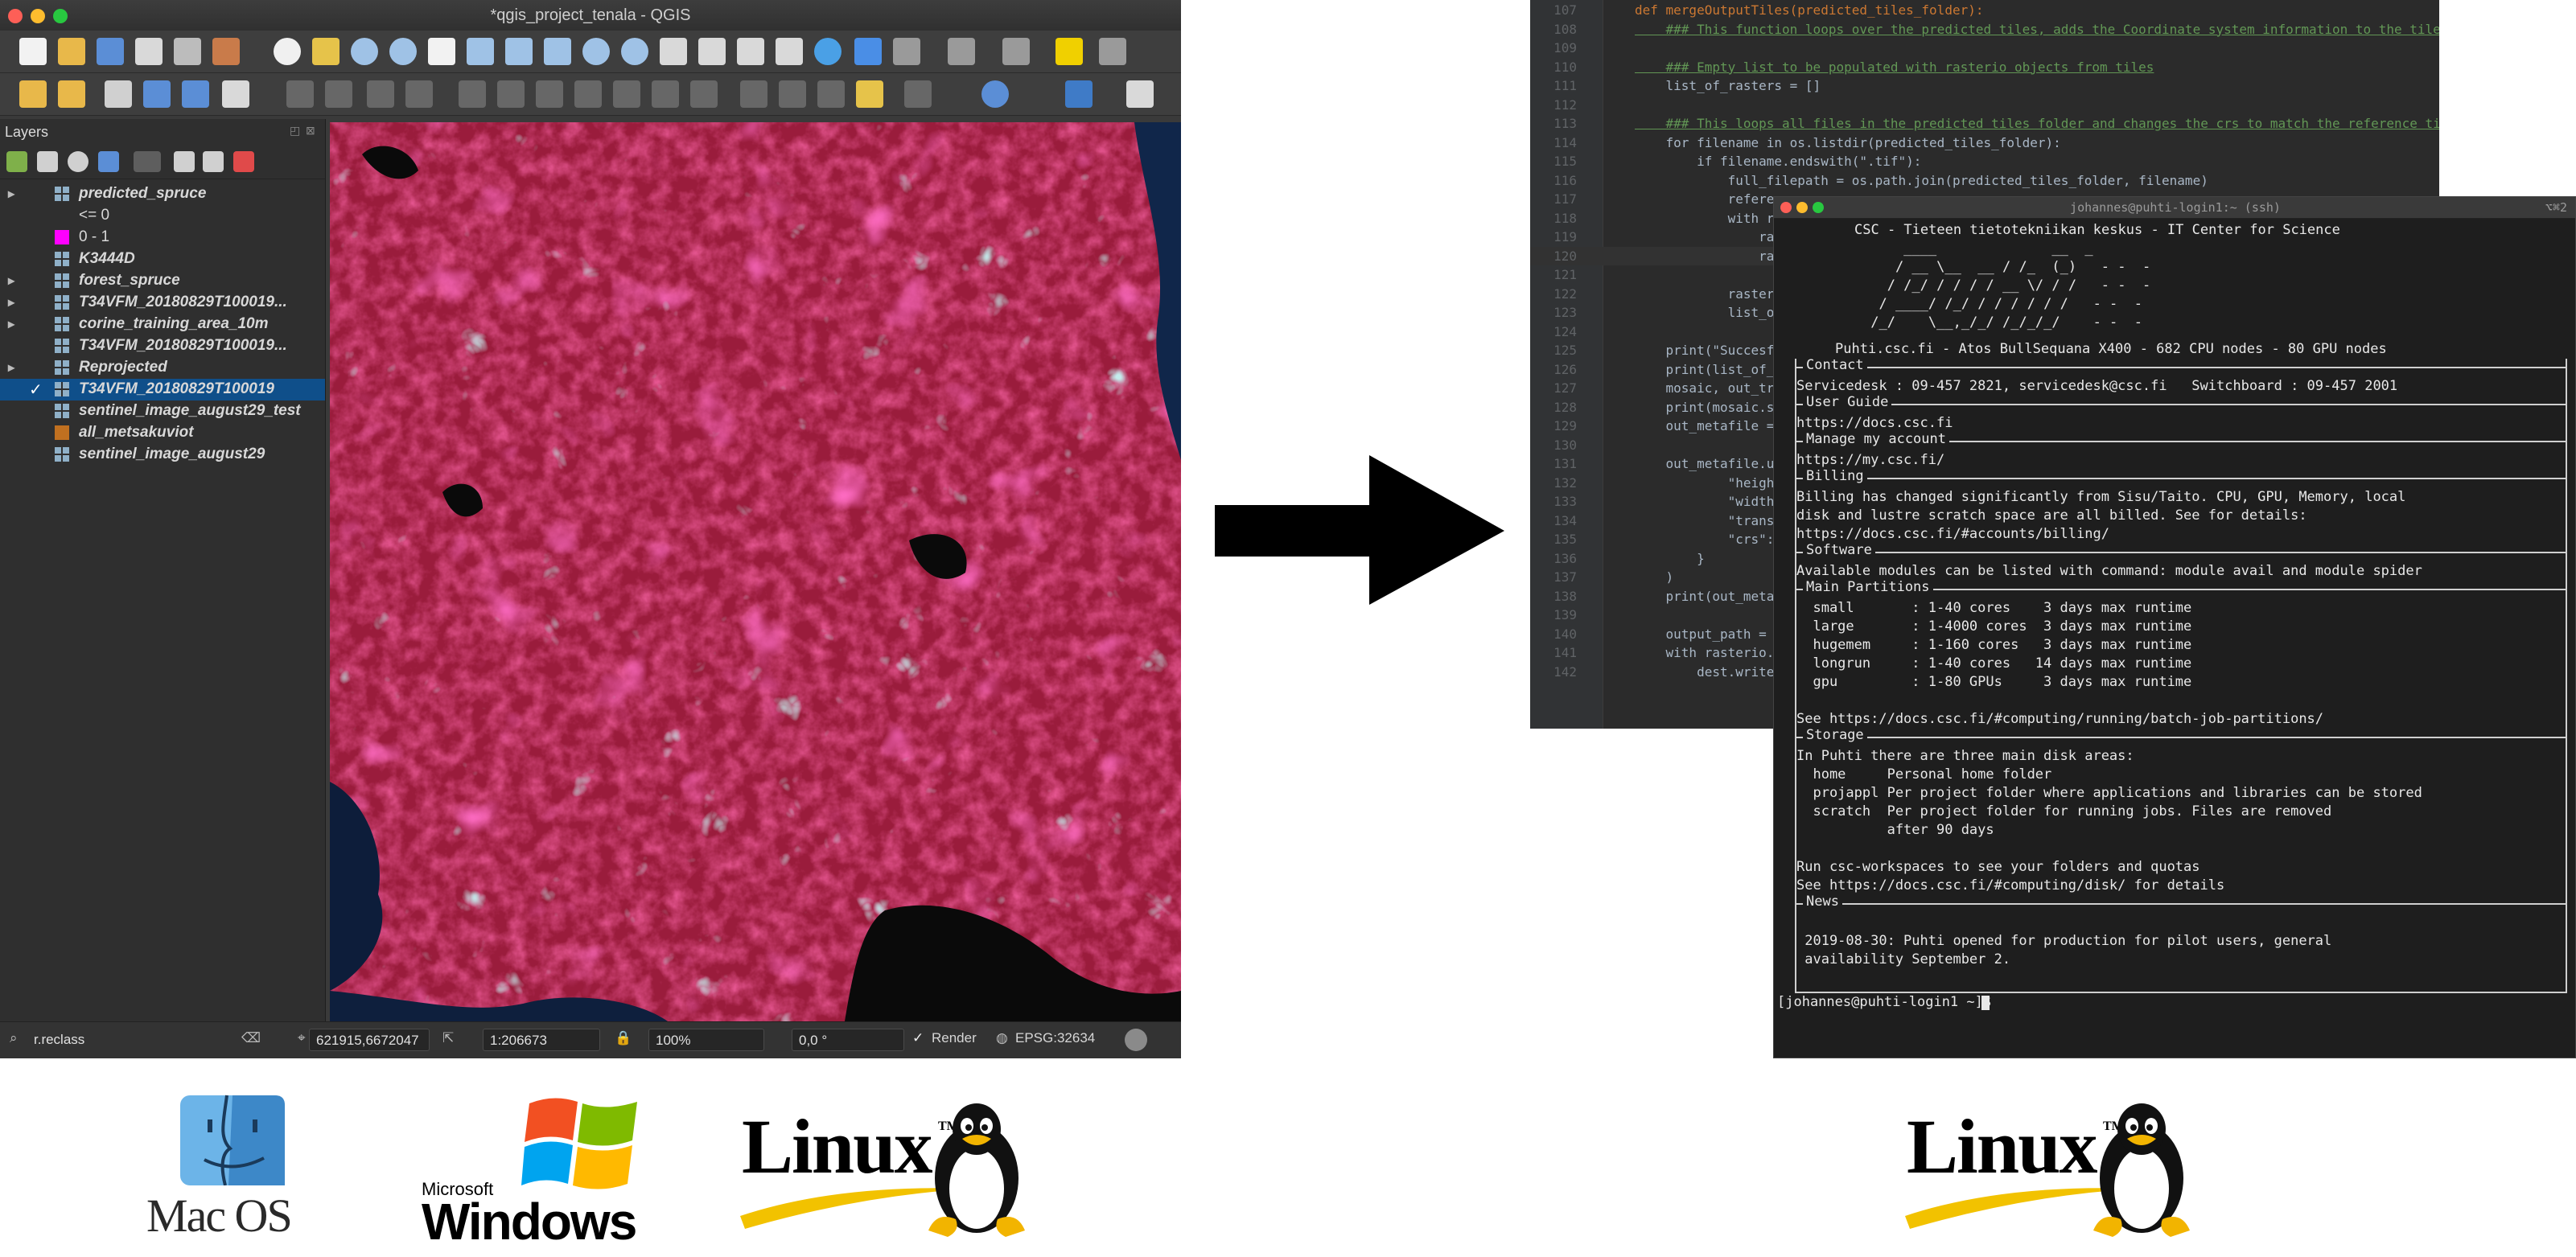 Image resolution: width=2576 pixels, height=1257 pixels. I want to click on filter-icon, so click(108, 161).